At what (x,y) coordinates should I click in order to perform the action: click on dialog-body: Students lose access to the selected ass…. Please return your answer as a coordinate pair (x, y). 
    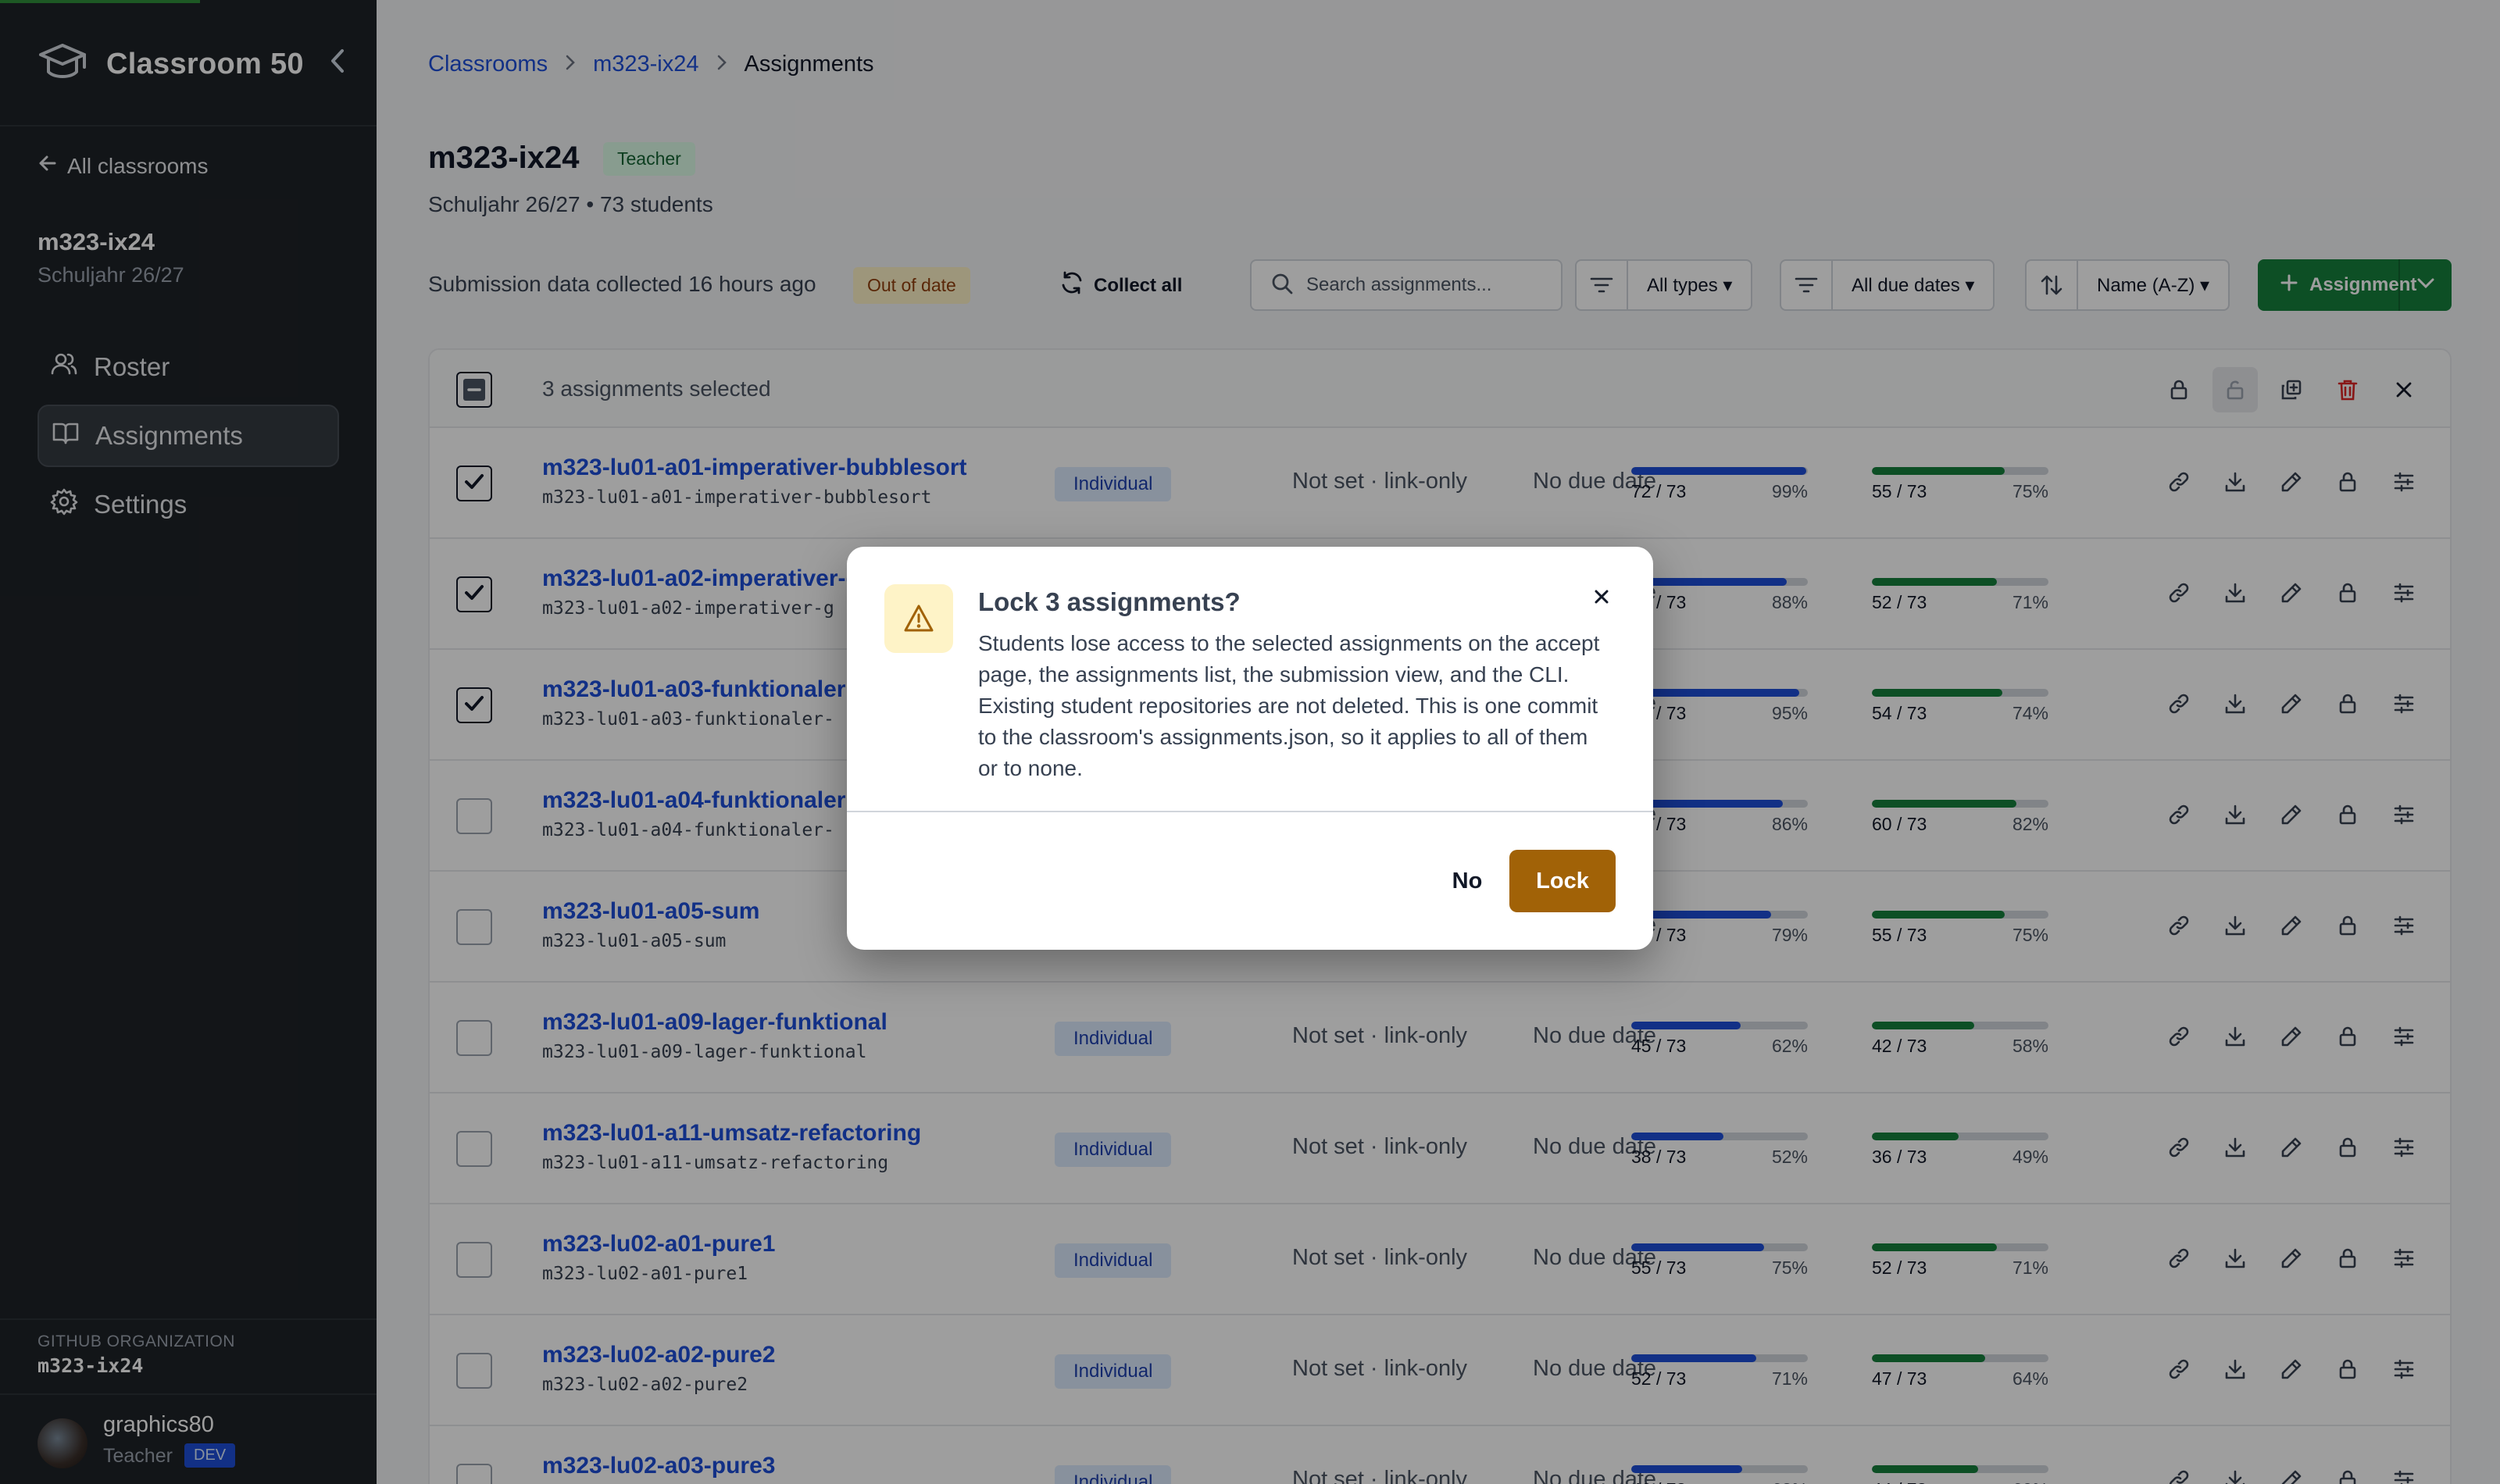
    Looking at the image, I should click on (1289, 705).